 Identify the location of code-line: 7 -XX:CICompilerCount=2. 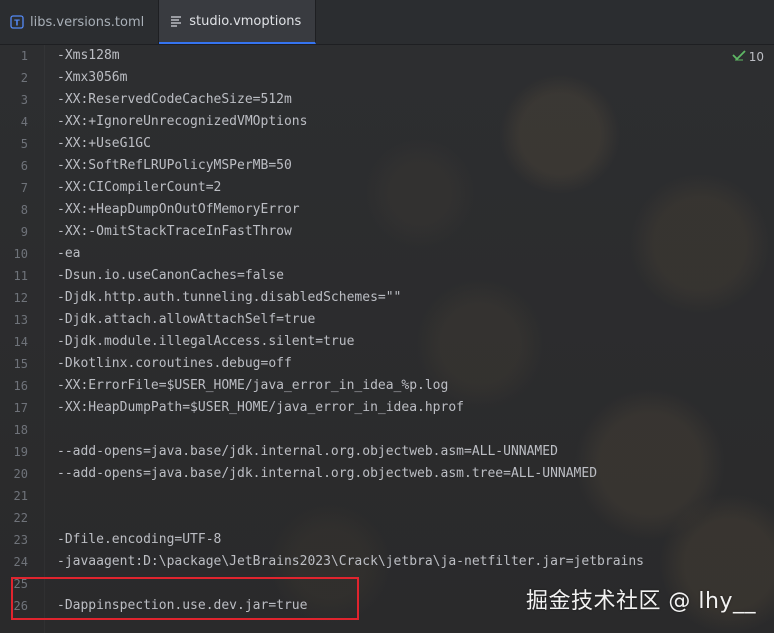
(387, 188).